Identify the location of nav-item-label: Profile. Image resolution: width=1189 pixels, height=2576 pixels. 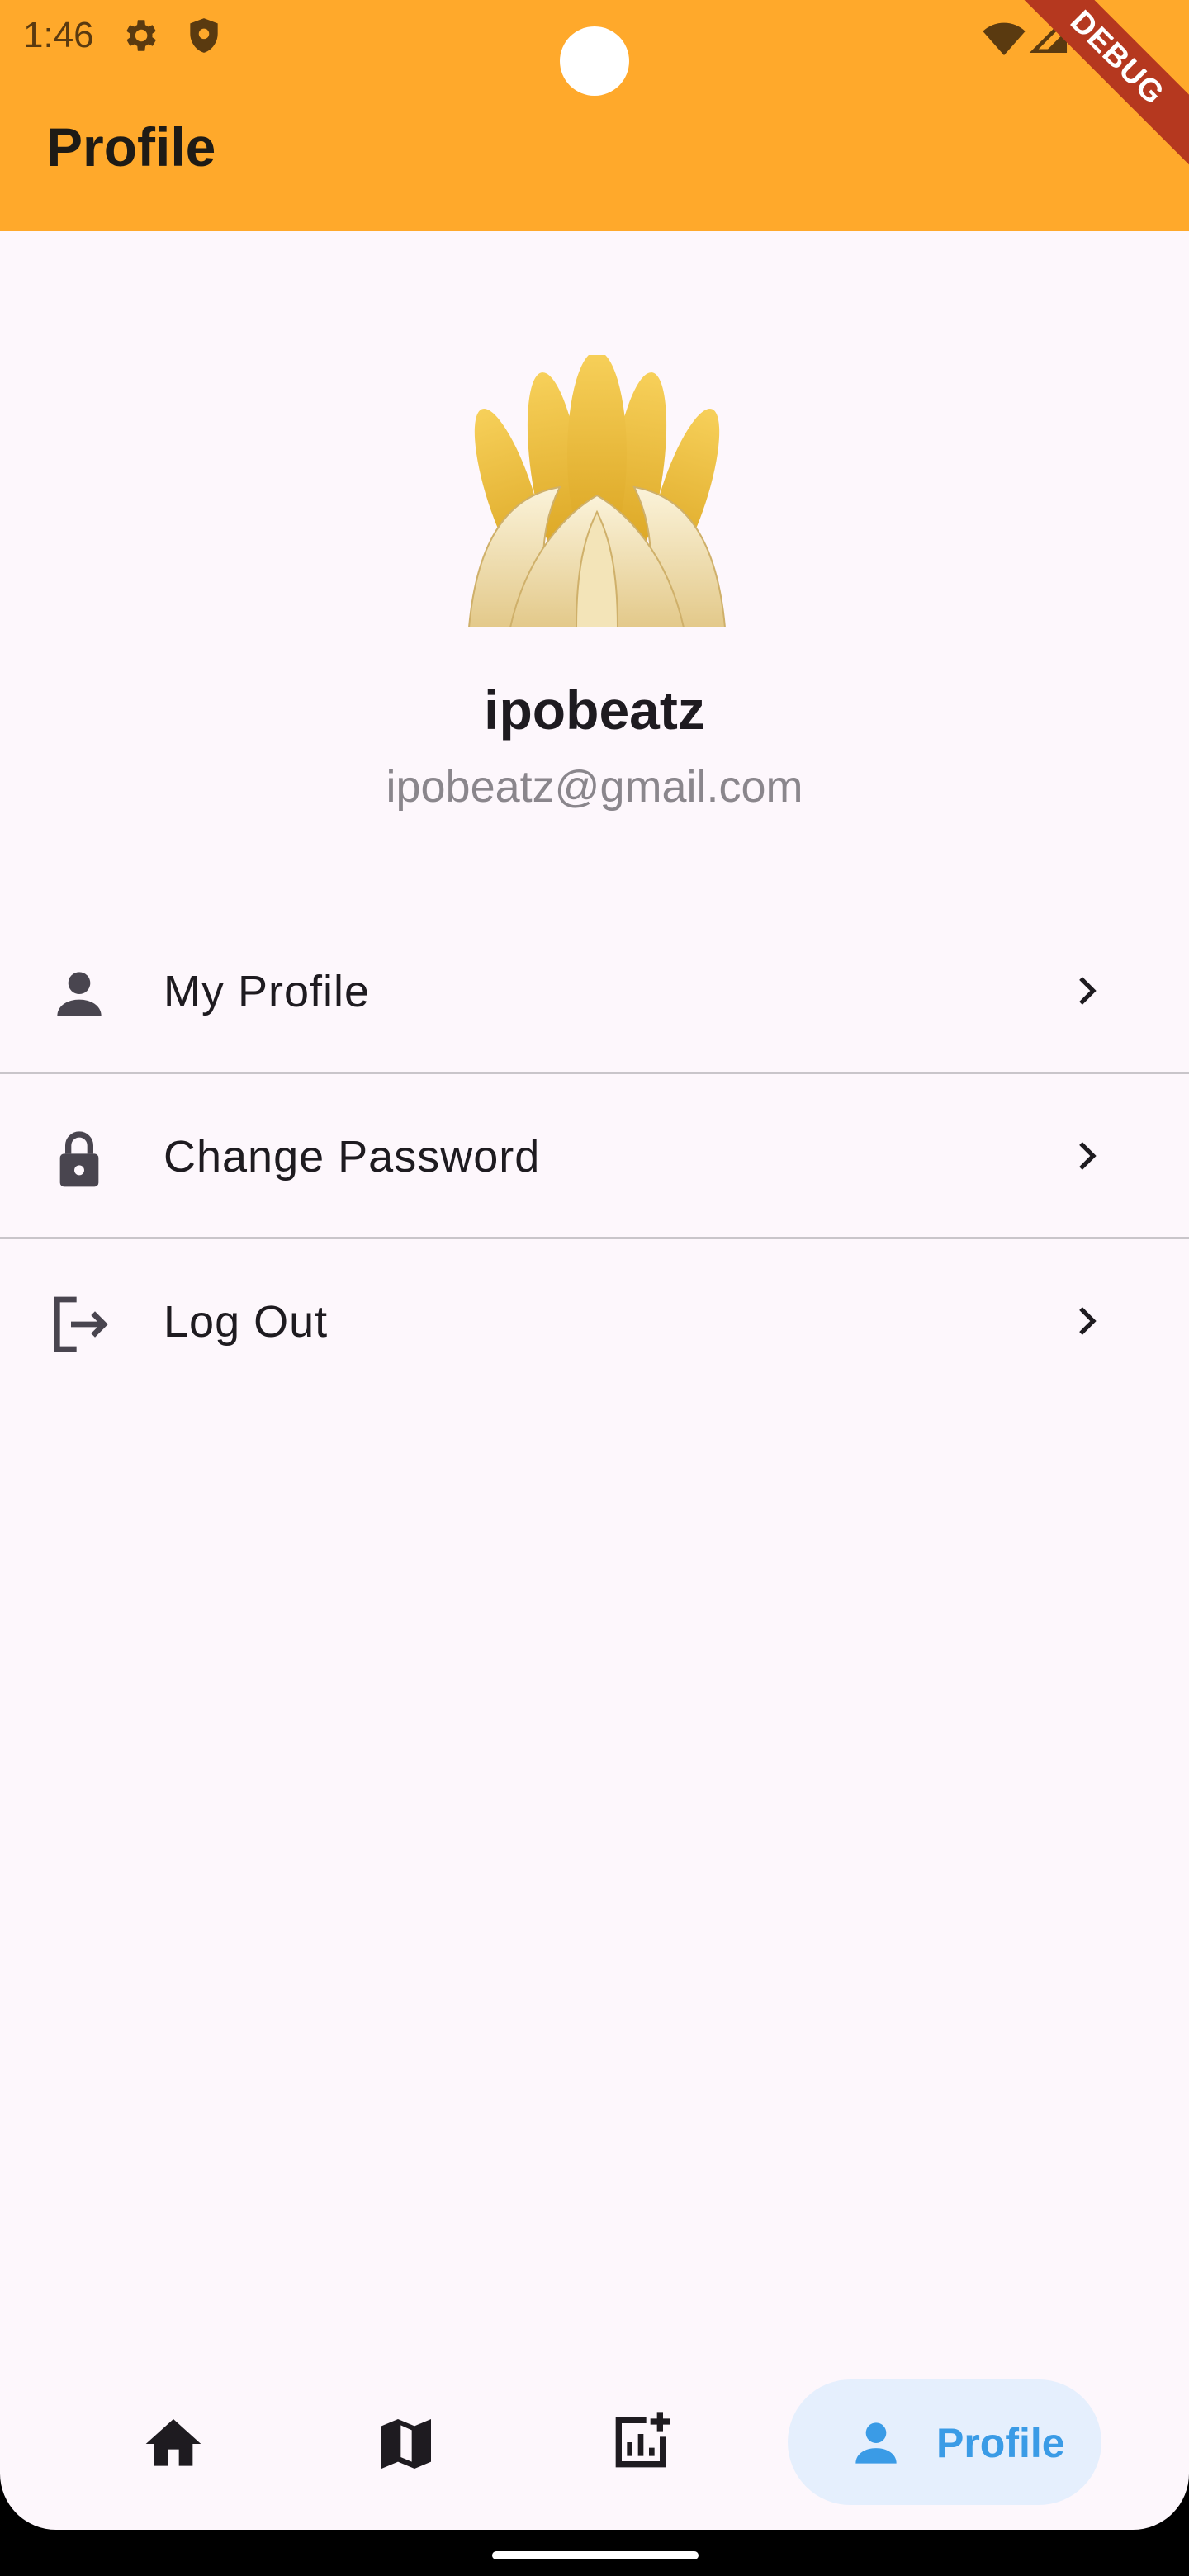
(1000, 2443).